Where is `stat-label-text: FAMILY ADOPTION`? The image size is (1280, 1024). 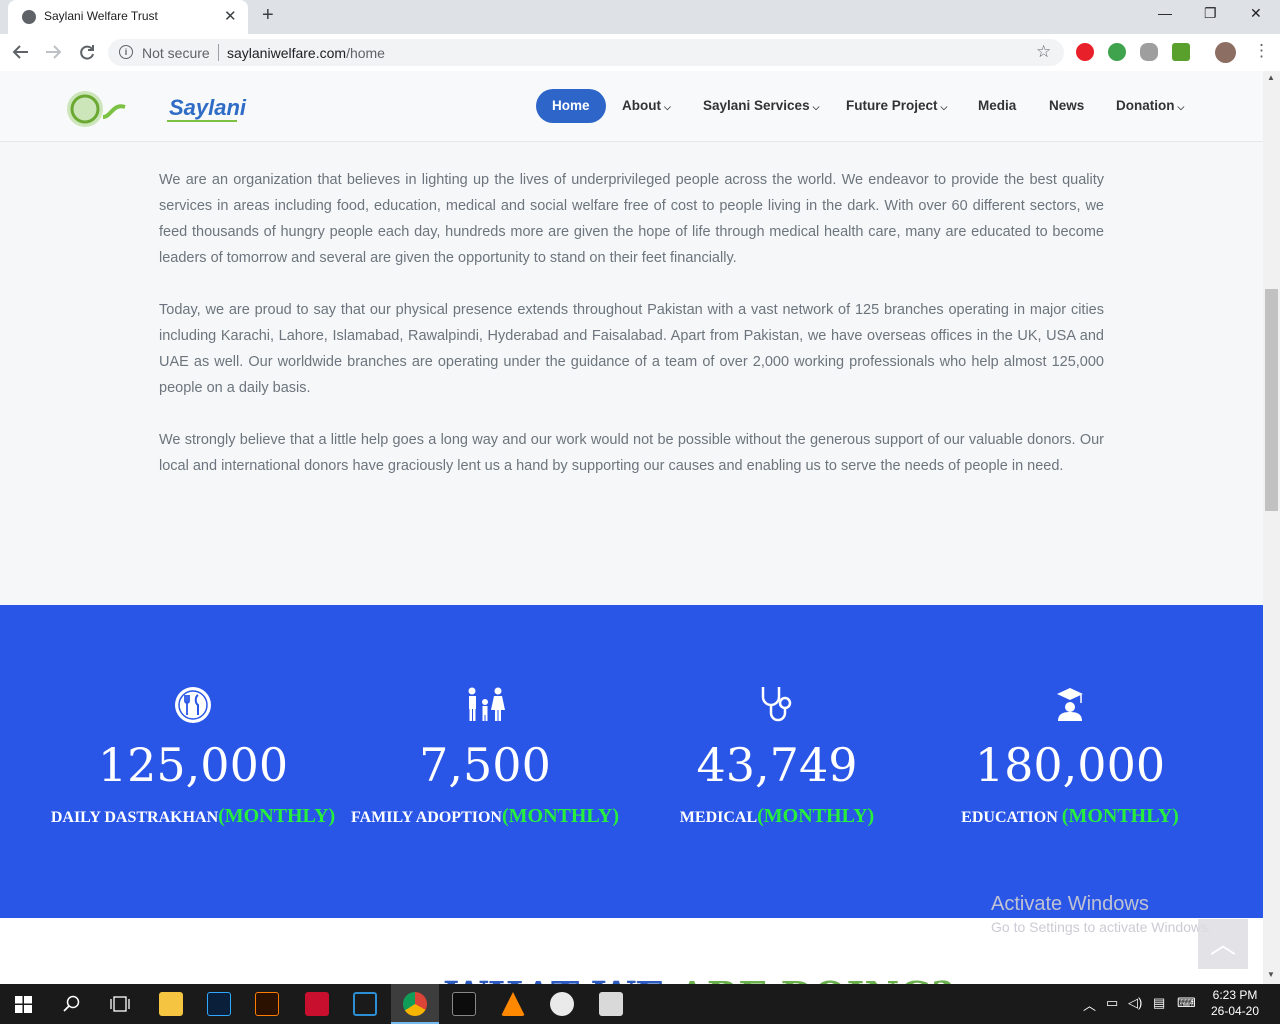 stat-label-text: FAMILY ADOPTION is located at coordinates (426, 817).